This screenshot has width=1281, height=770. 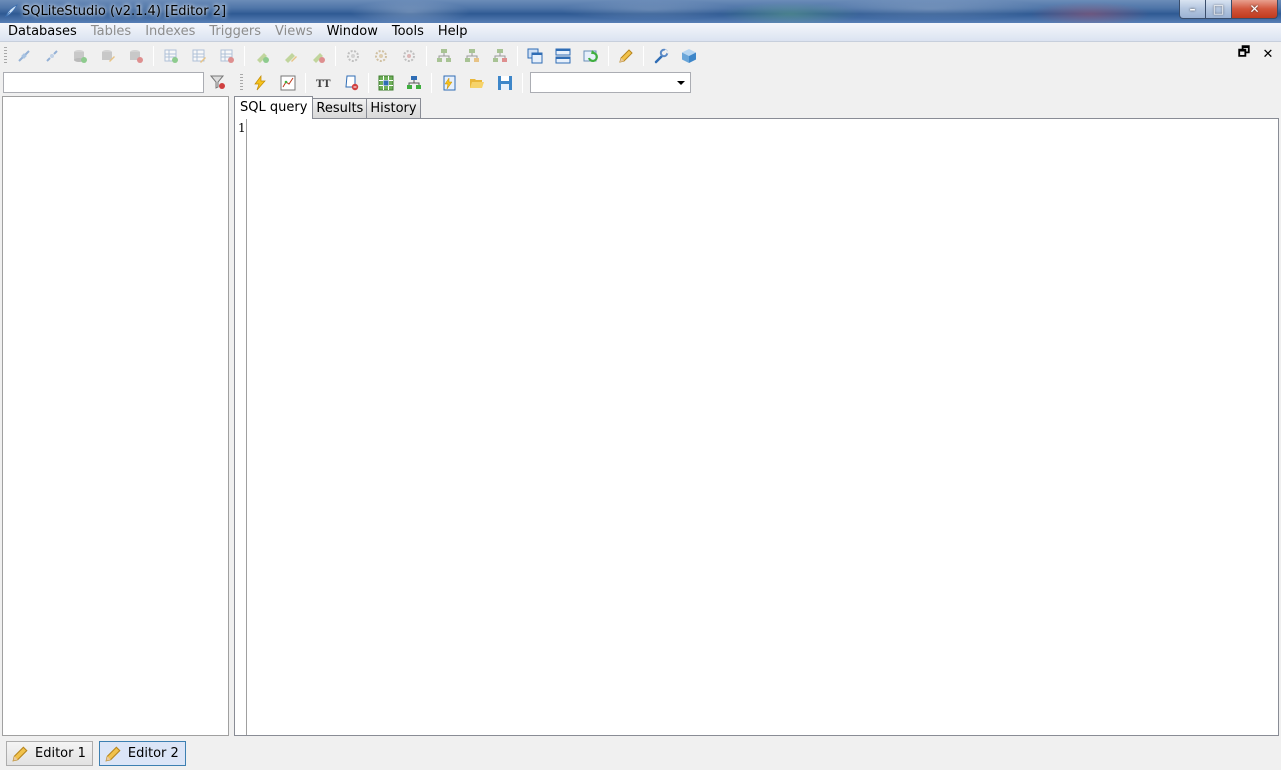 I want to click on save-sql-file-button, so click(x=505, y=83).